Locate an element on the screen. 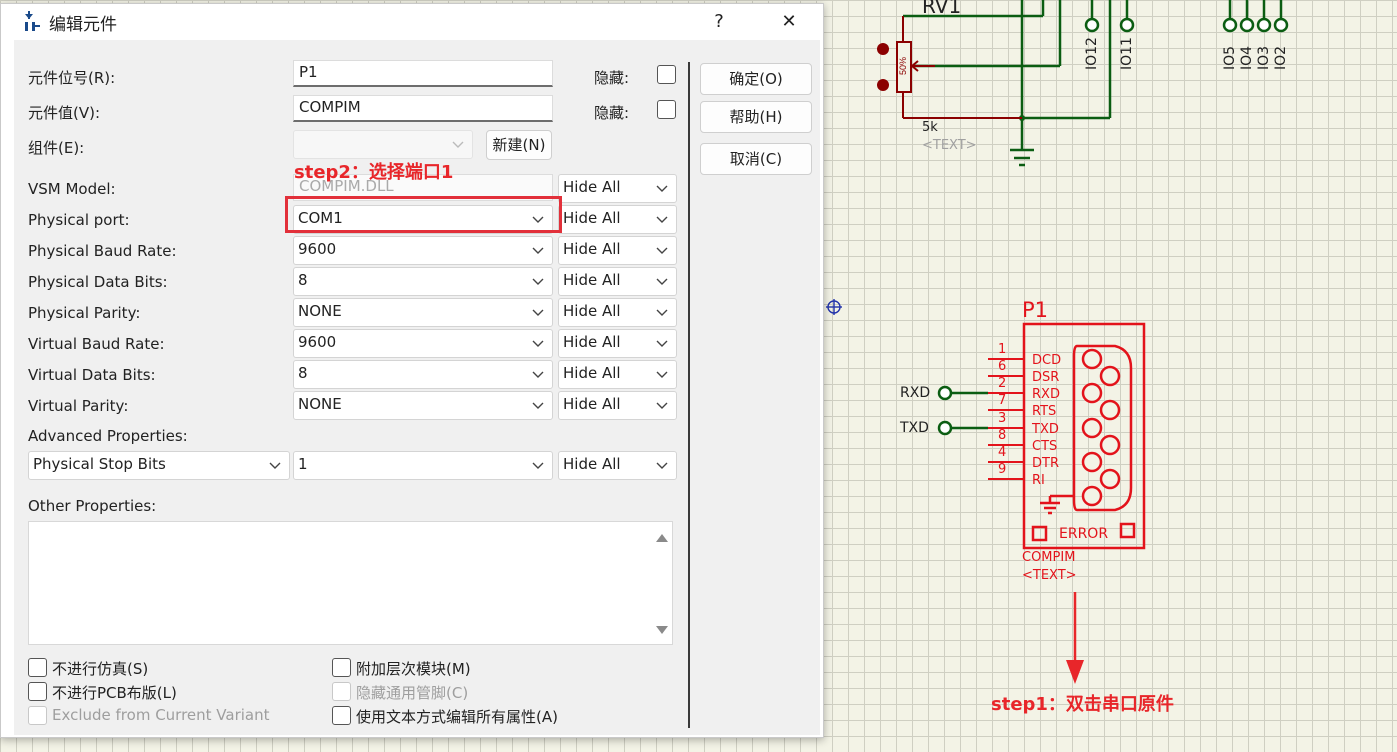 The height and width of the screenshot is (752, 1397). prop-select-physical-parity: NONE is located at coordinates (423, 312).